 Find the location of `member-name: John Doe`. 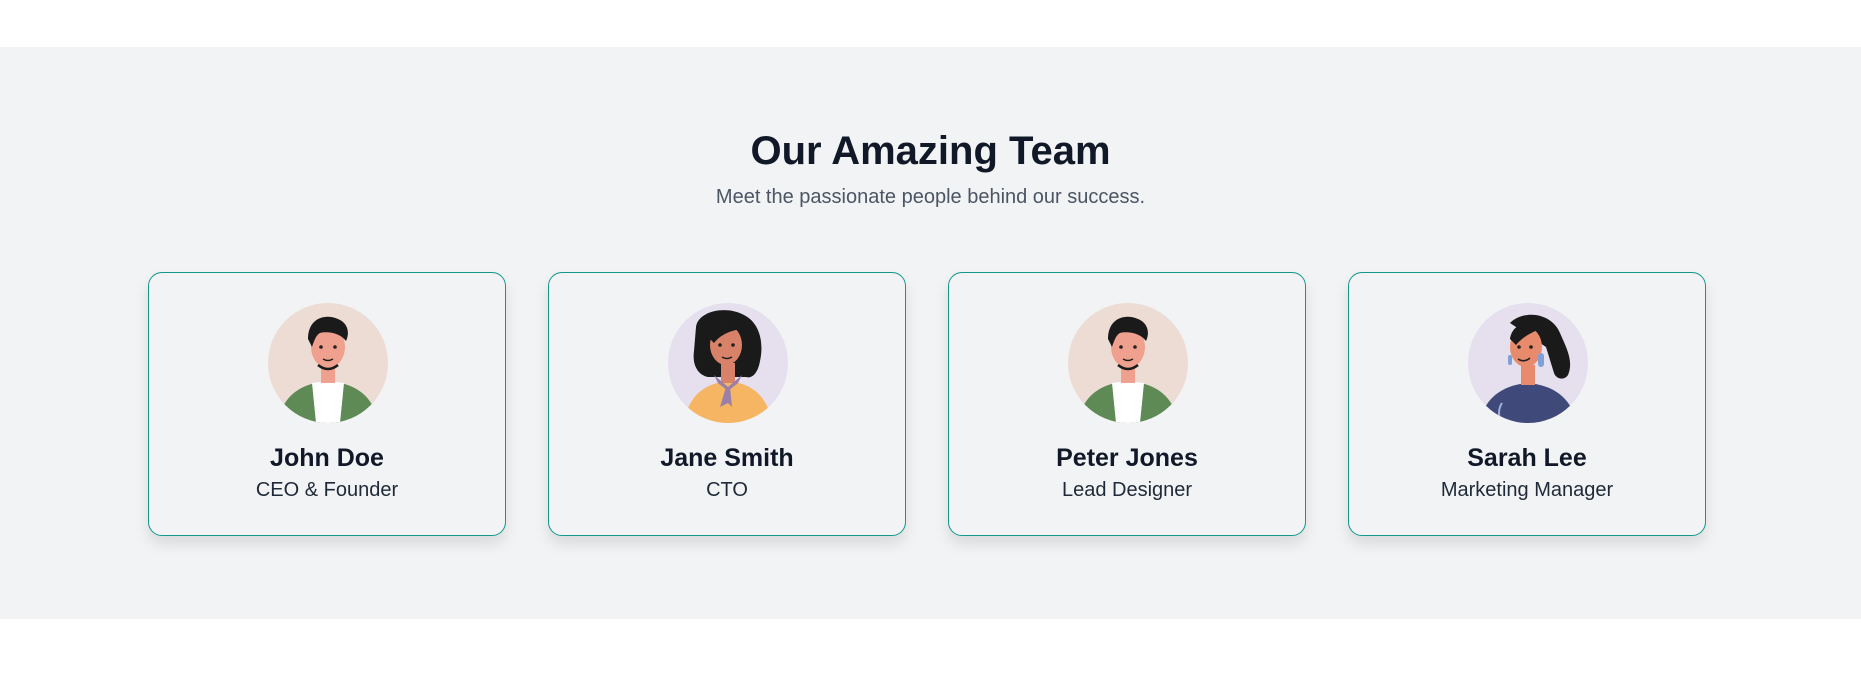

member-name: John Doe is located at coordinates (327, 458).